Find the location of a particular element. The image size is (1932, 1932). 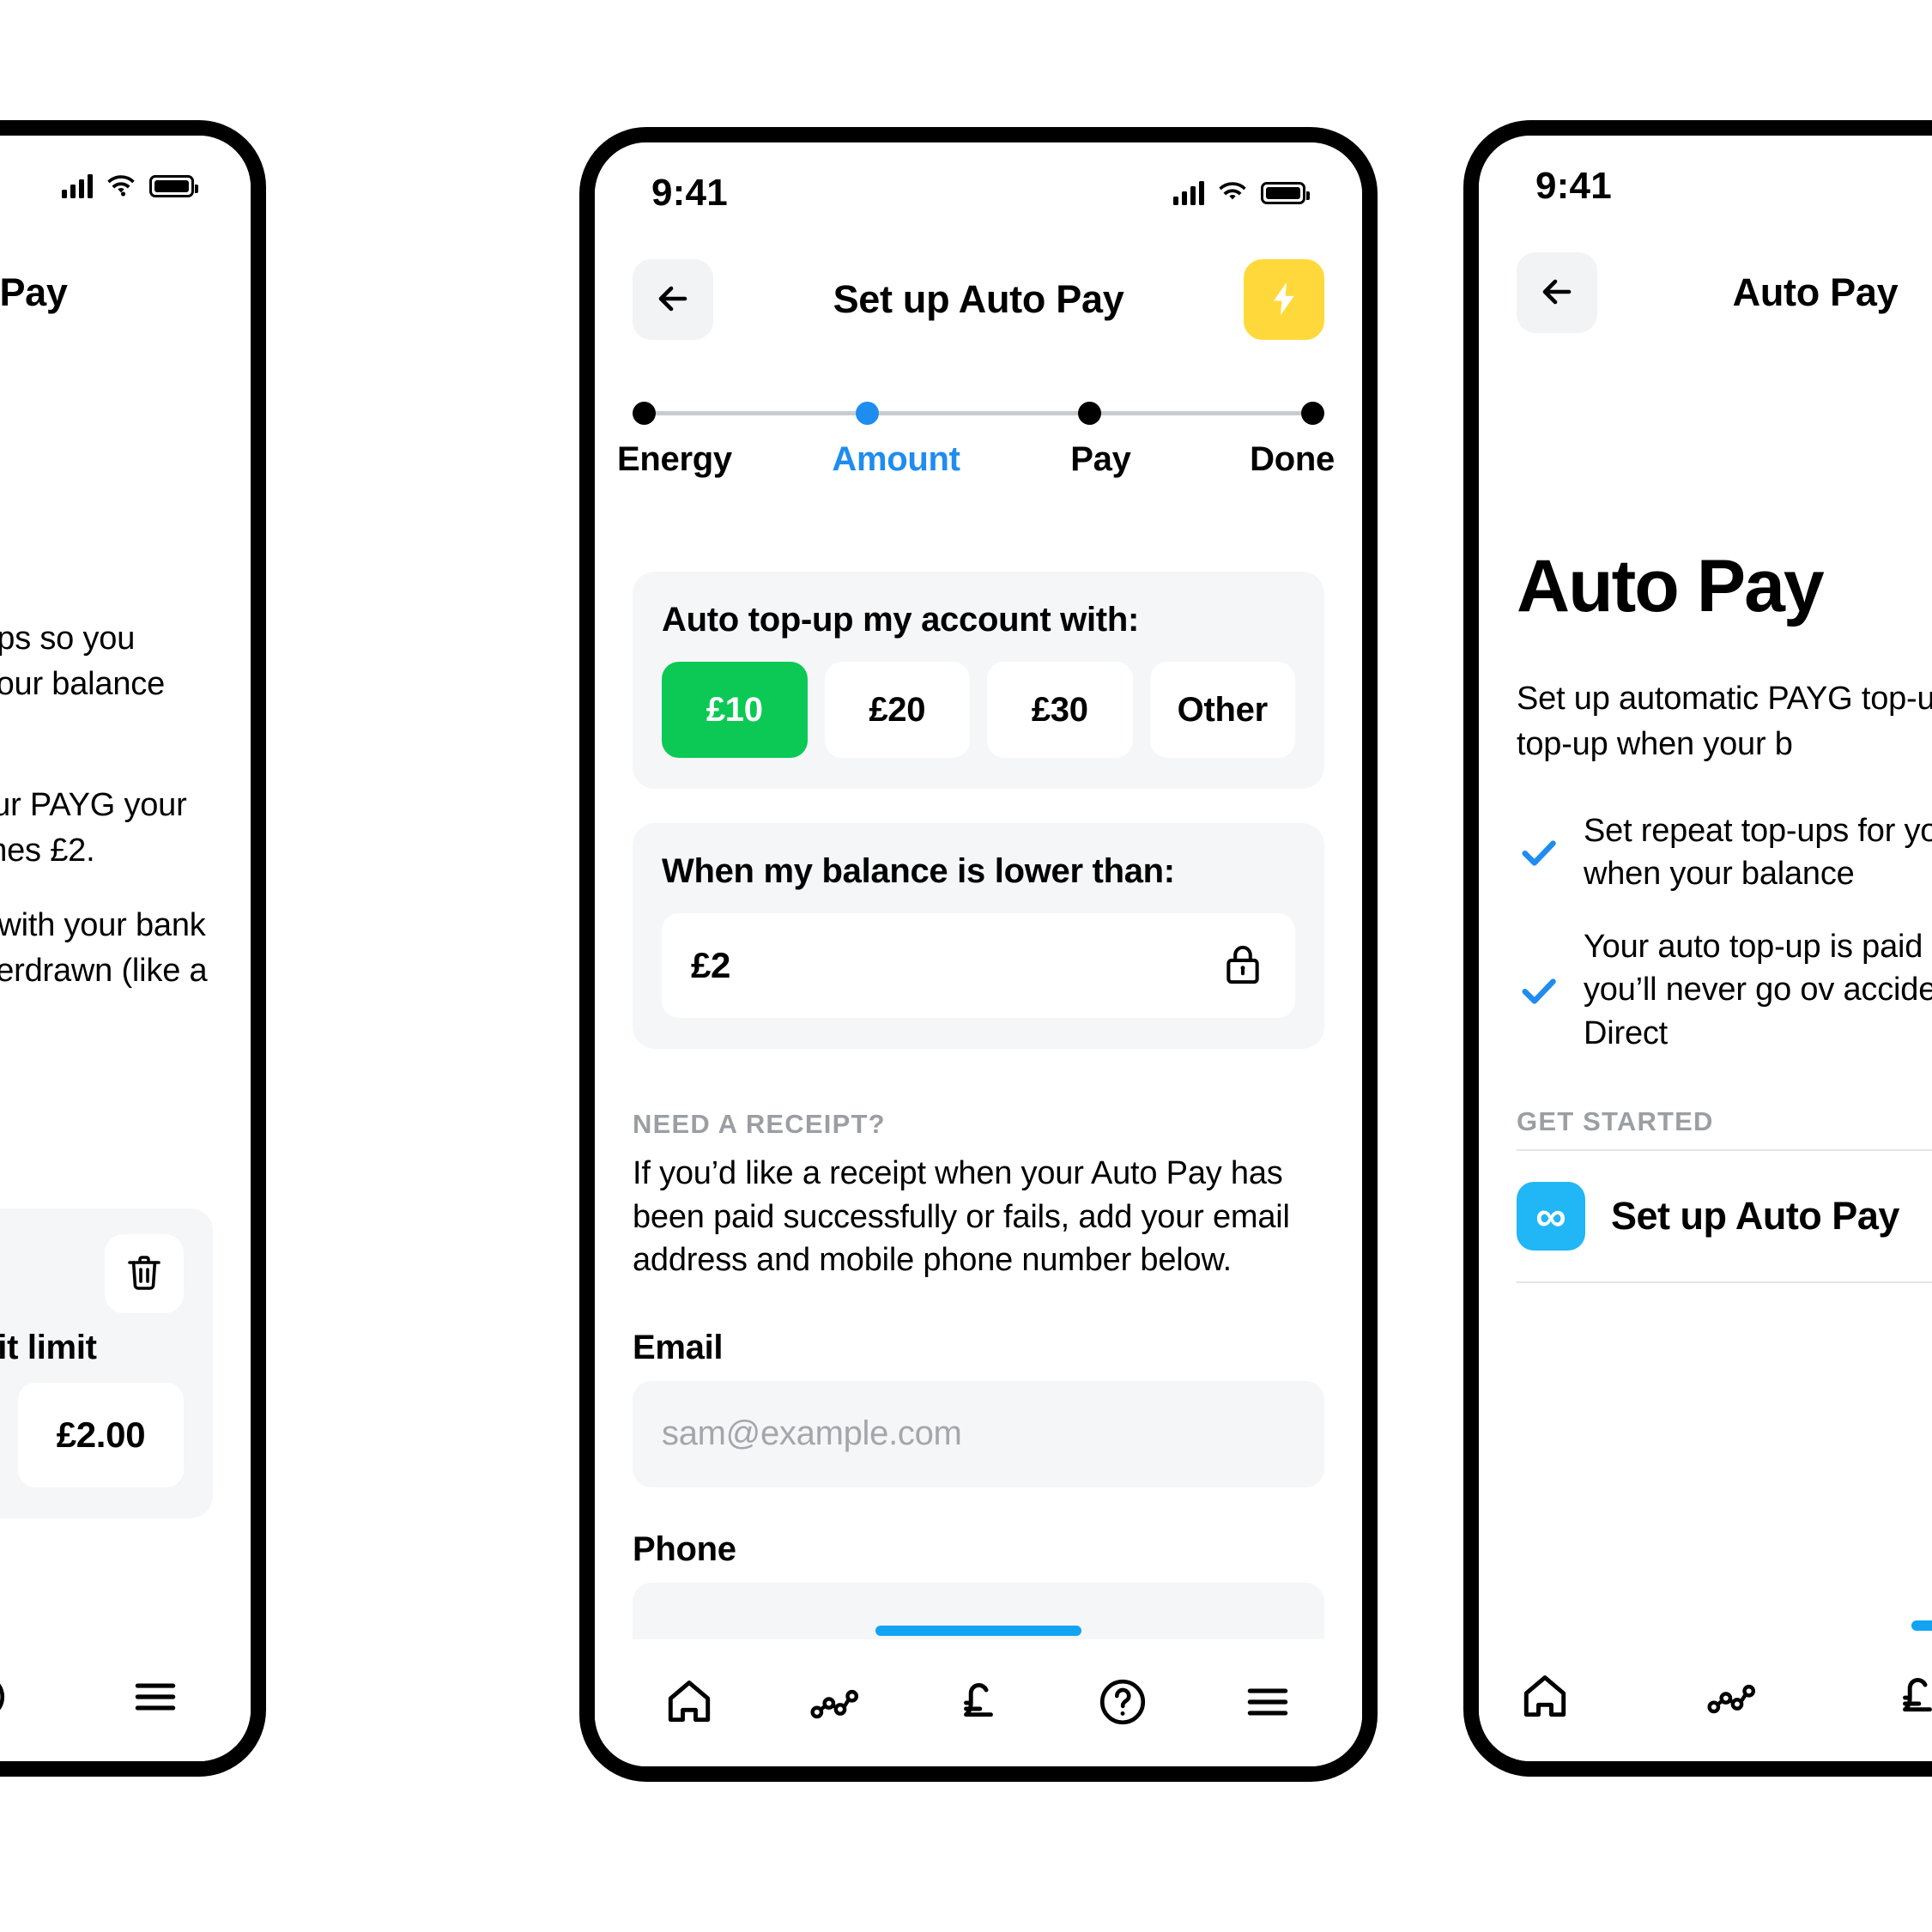

trash-icon is located at coordinates (144, 1274).